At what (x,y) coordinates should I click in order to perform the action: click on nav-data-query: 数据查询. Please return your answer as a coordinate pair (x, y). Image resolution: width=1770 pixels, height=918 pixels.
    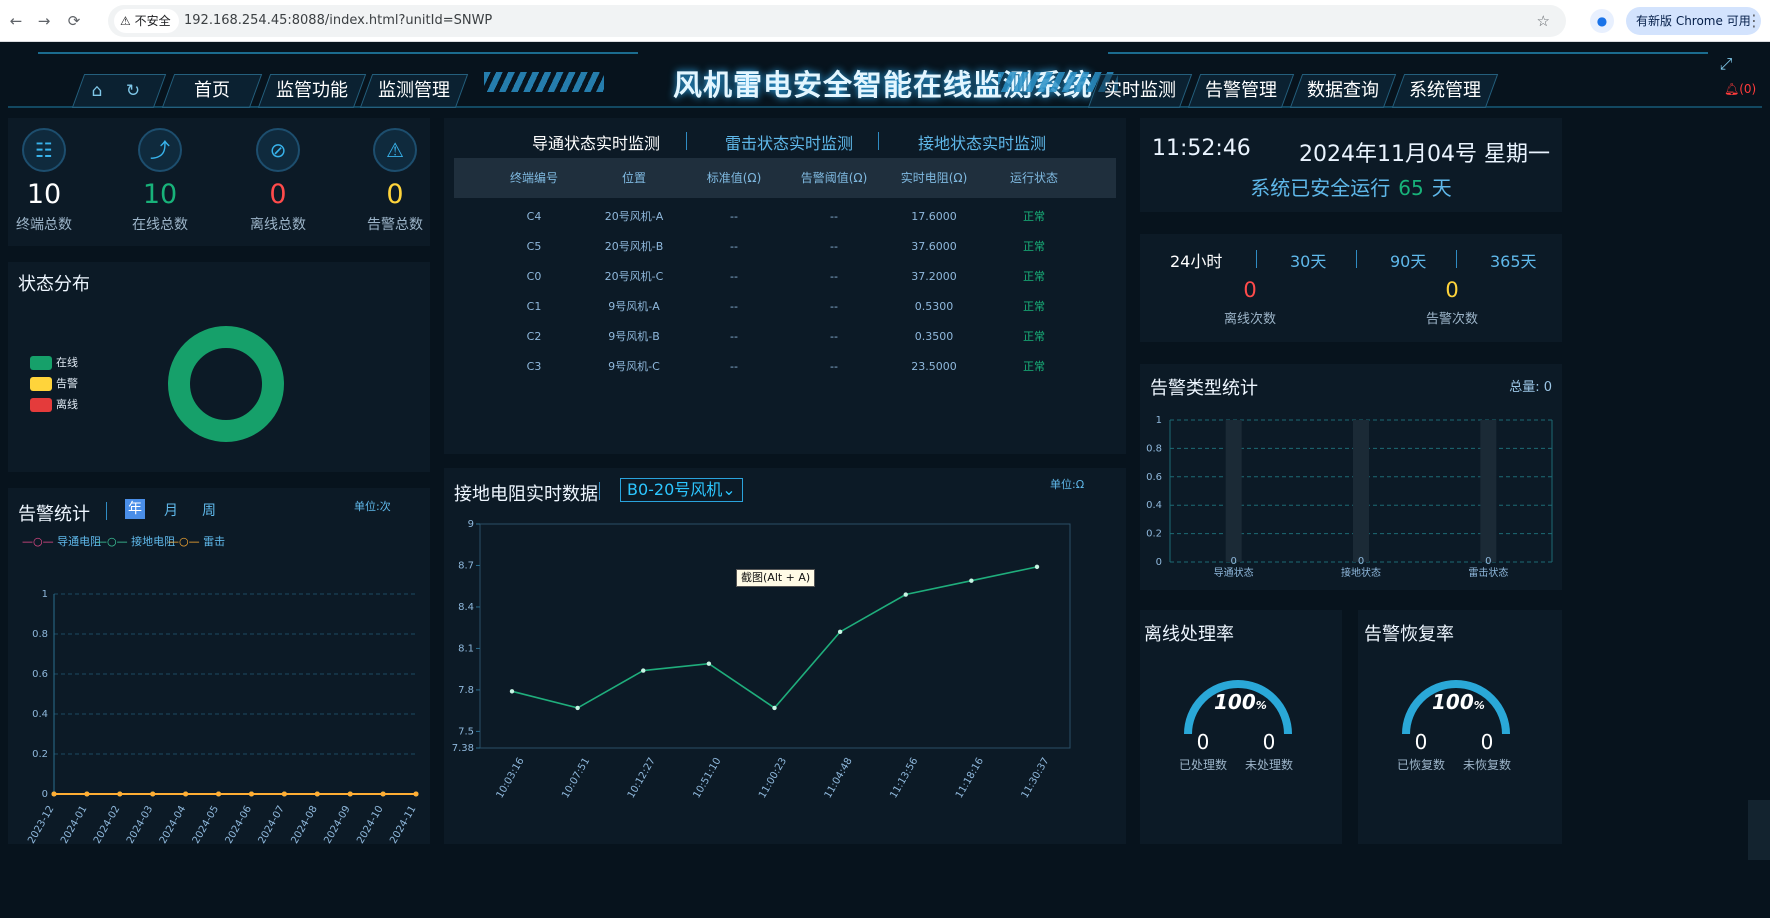
    Looking at the image, I should click on (1343, 91).